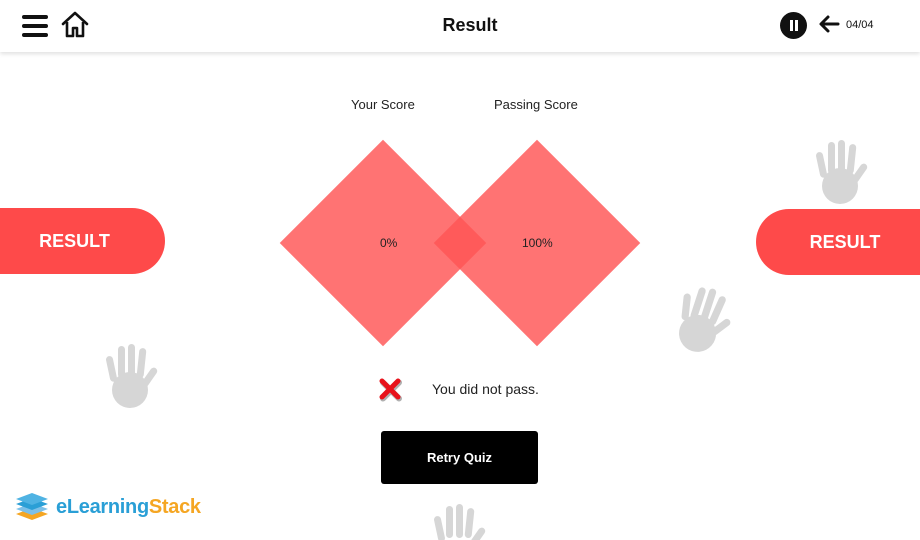  What do you see at coordinates (459, 457) in the screenshot?
I see `retry-quiz-button: Retry Quiz` at bounding box center [459, 457].